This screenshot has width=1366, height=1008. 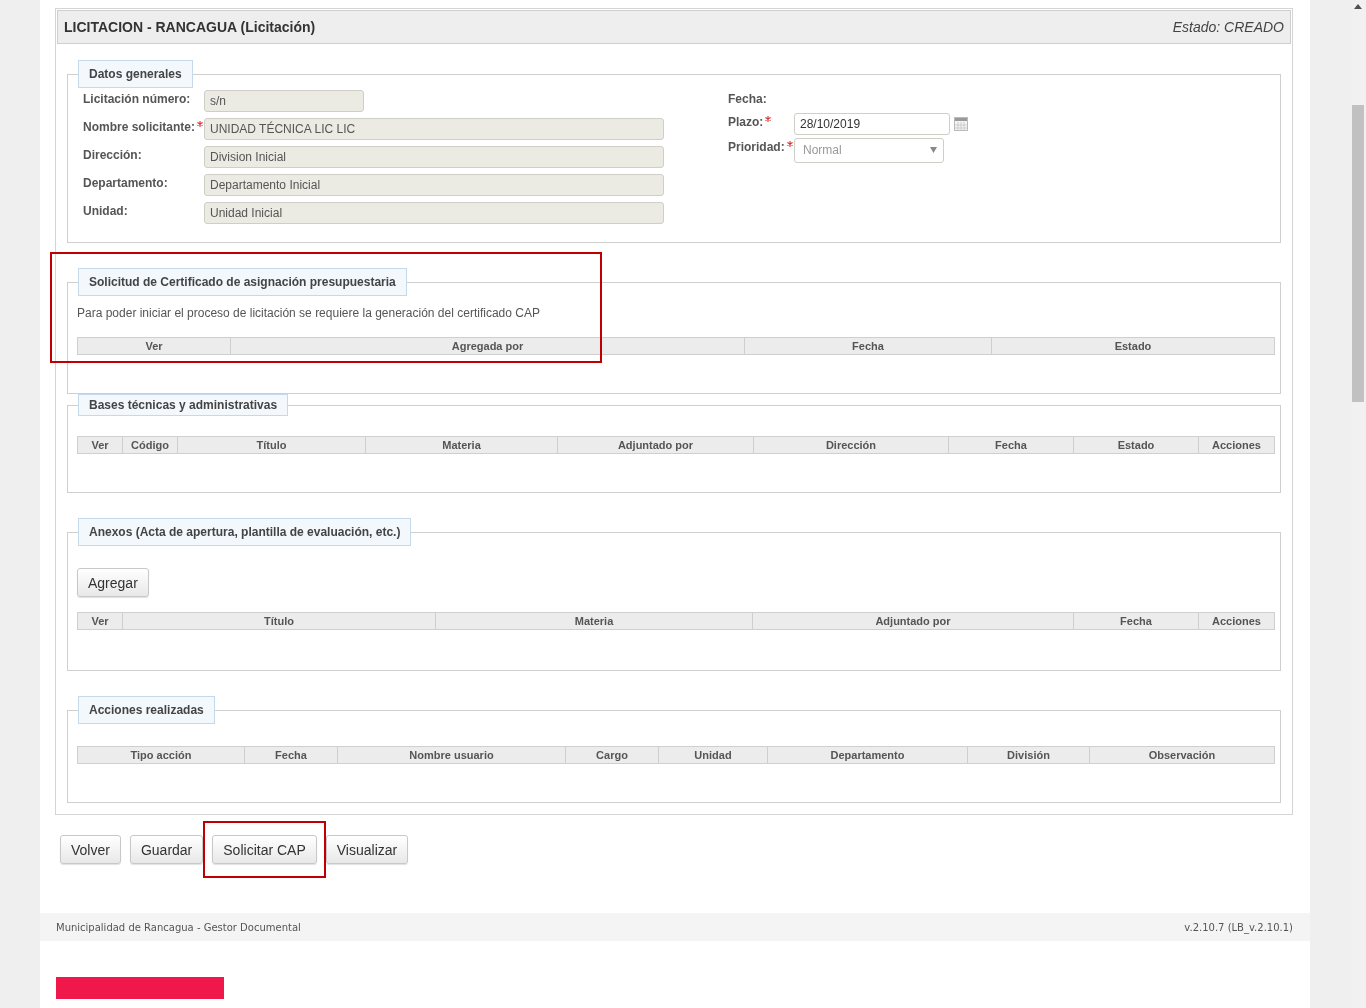 What do you see at coordinates (487, 346) in the screenshot?
I see `column-header: Agregada por` at bounding box center [487, 346].